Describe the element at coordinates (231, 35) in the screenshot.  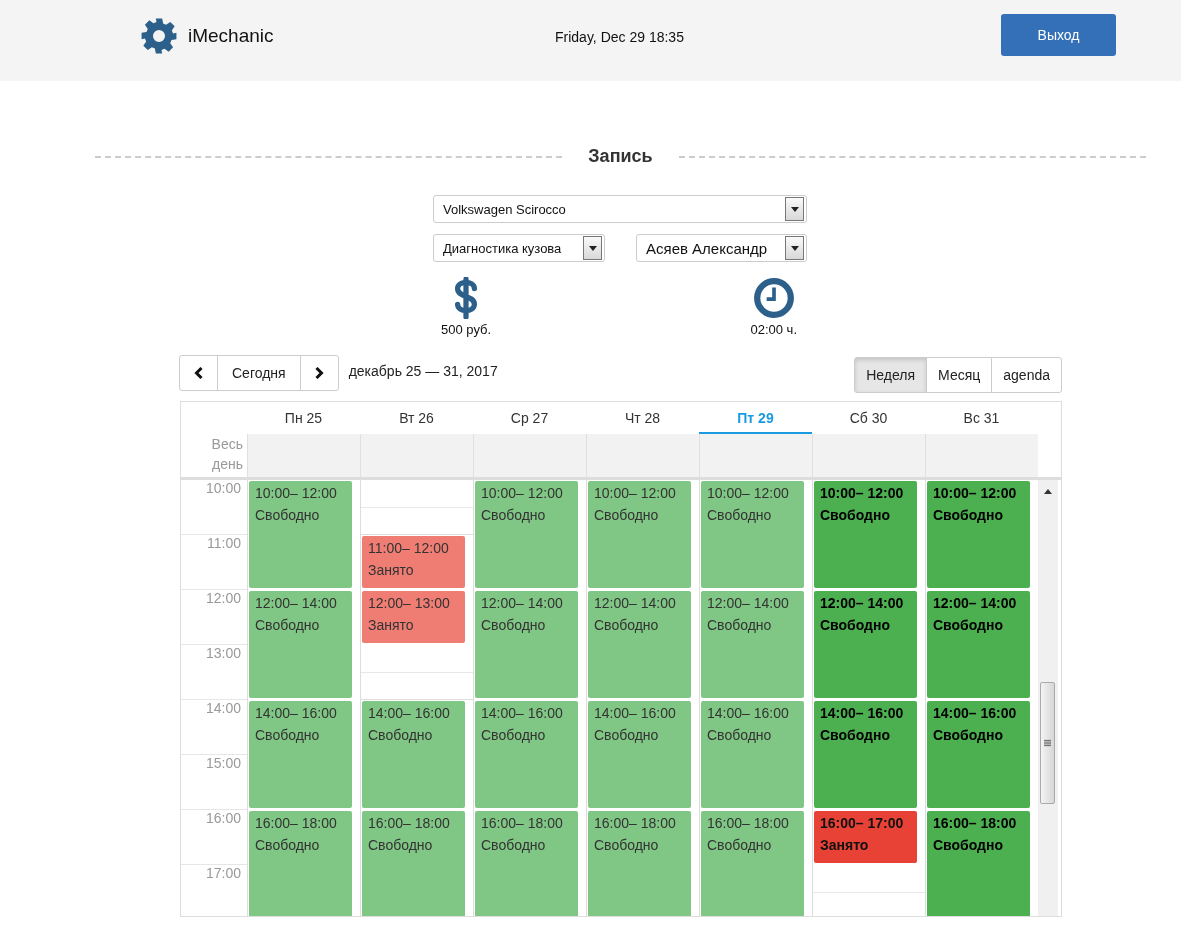
I see `app-name: iMechanic` at that location.